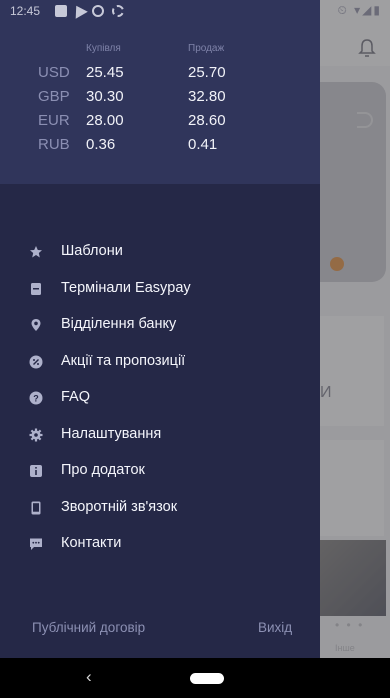  Describe the element at coordinates (54, 96) in the screenshot. I see `rate-currency: GBP` at that location.